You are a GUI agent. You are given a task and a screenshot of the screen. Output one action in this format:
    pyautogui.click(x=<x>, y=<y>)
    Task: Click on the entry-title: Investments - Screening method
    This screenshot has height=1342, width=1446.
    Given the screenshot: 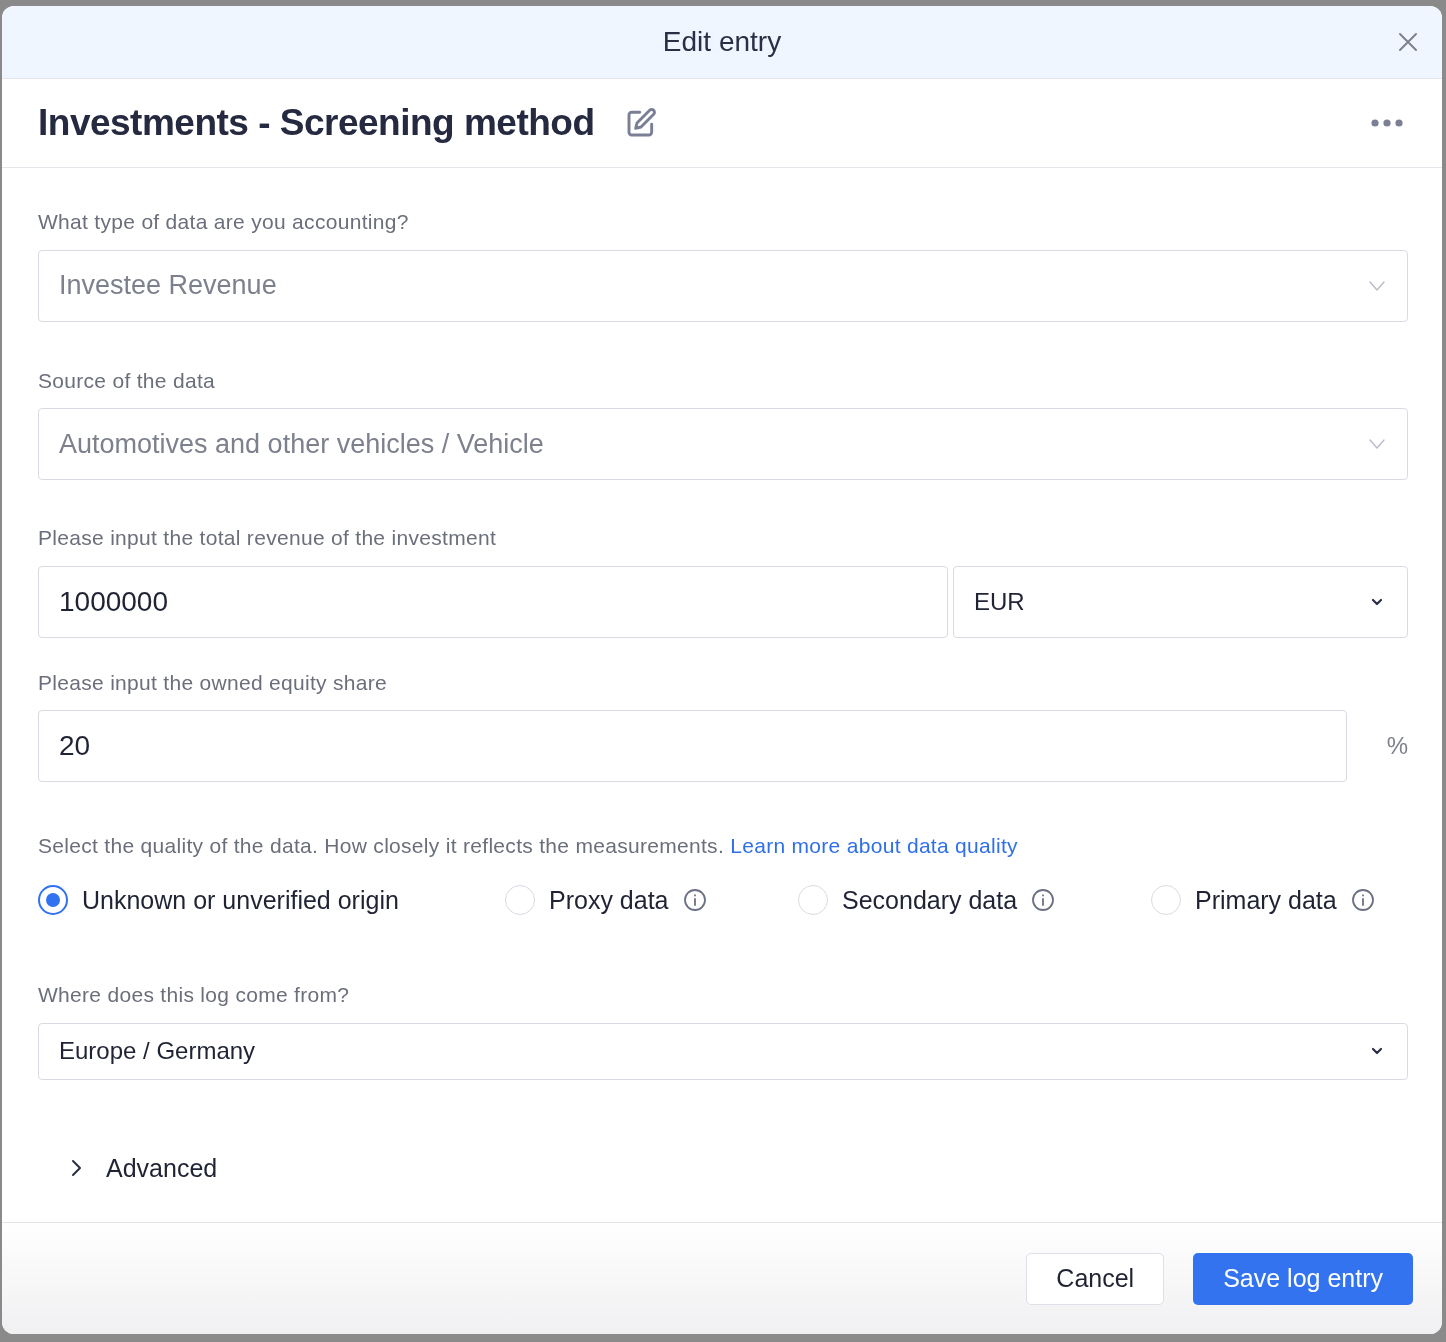 What is the action you would take?
    pyautogui.click(x=316, y=123)
    